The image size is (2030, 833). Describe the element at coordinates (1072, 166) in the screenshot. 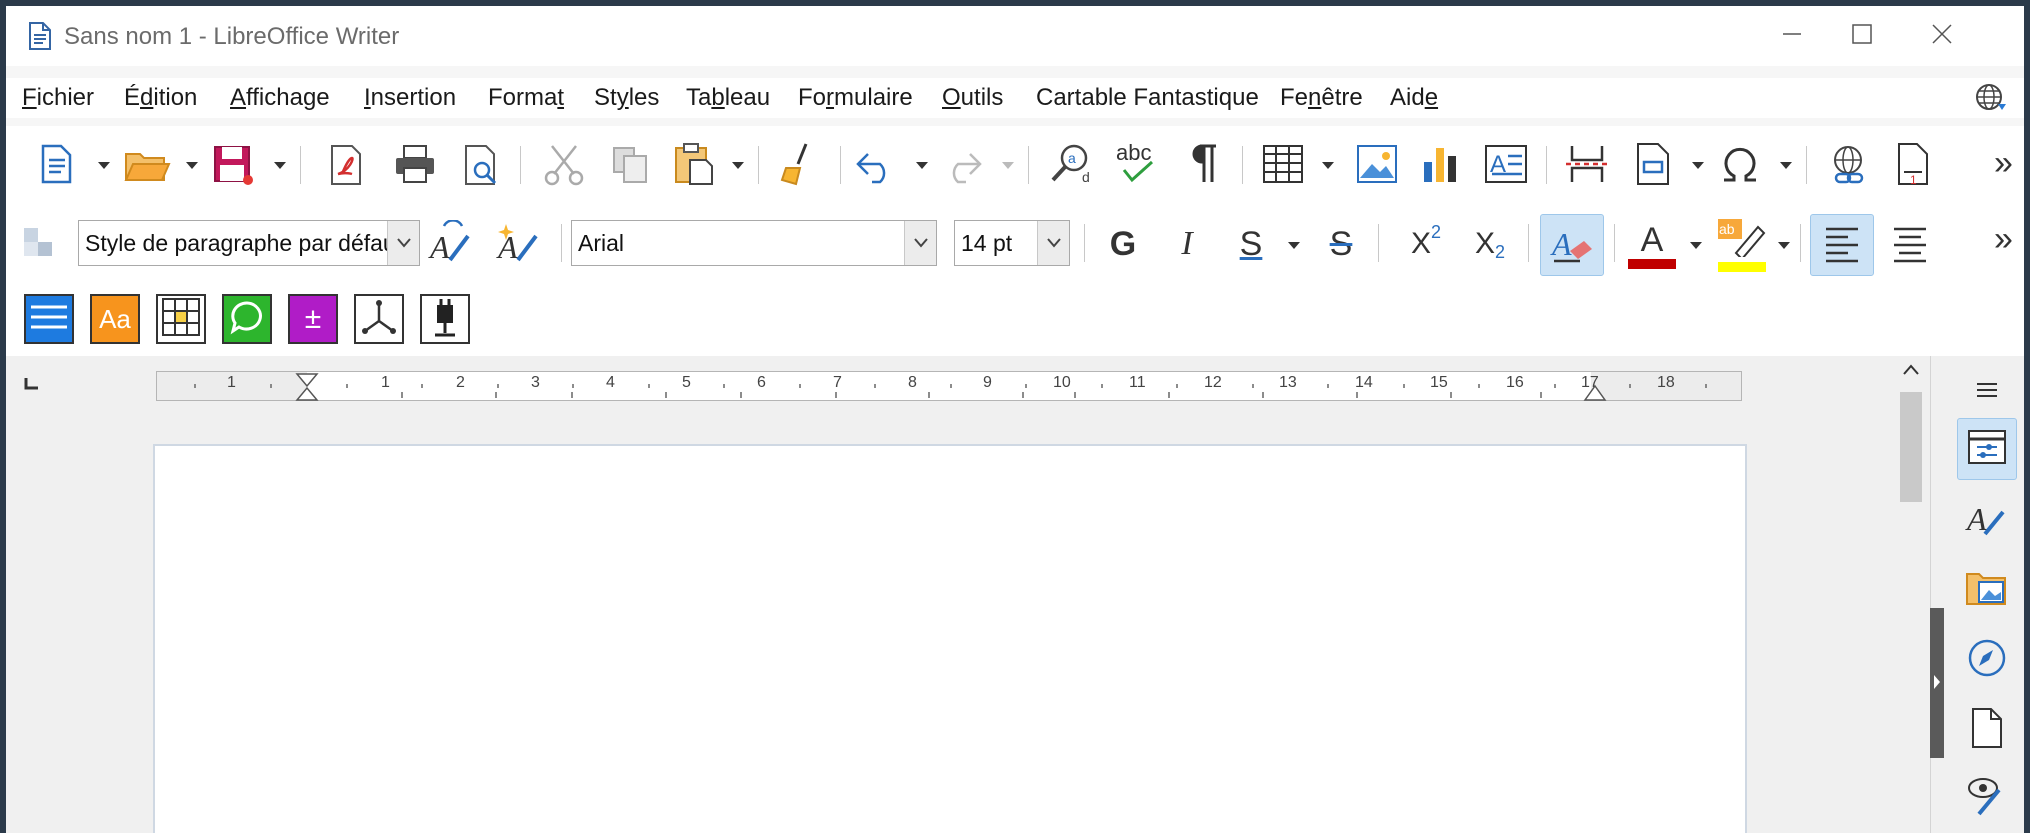

I see `find-replace-button: ad` at that location.